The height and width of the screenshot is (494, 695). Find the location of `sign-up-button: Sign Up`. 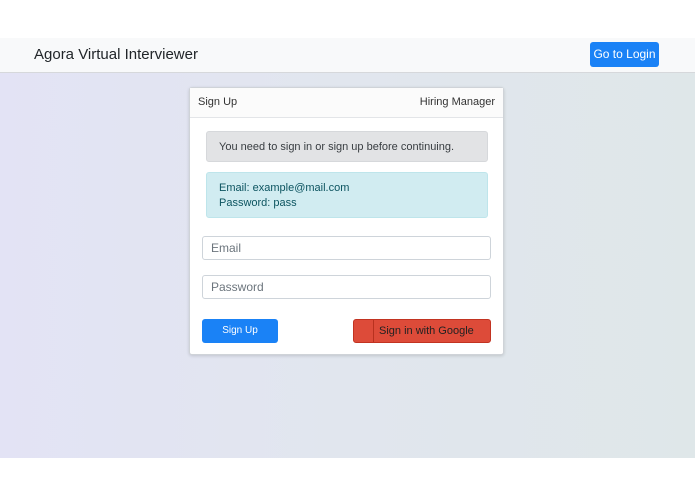

sign-up-button: Sign Up is located at coordinates (240, 331).